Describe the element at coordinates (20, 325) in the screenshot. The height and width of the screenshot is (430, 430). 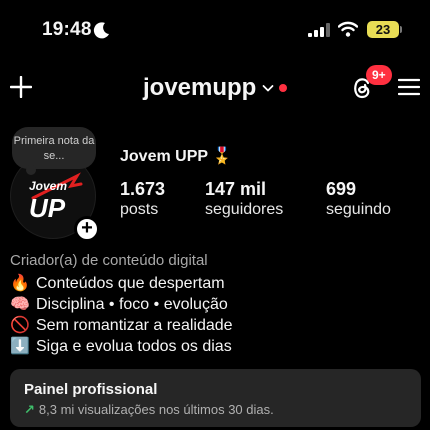
I see `prohibited-emoji-icon: 🚫` at that location.